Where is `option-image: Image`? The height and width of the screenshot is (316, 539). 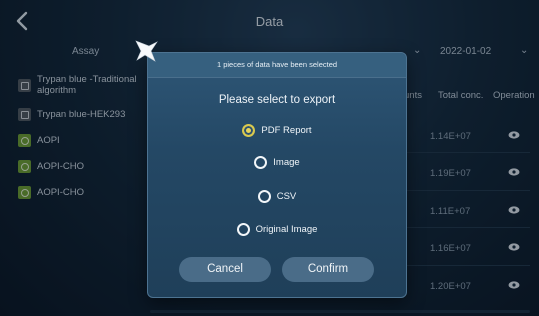 option-image: Image is located at coordinates (277, 162).